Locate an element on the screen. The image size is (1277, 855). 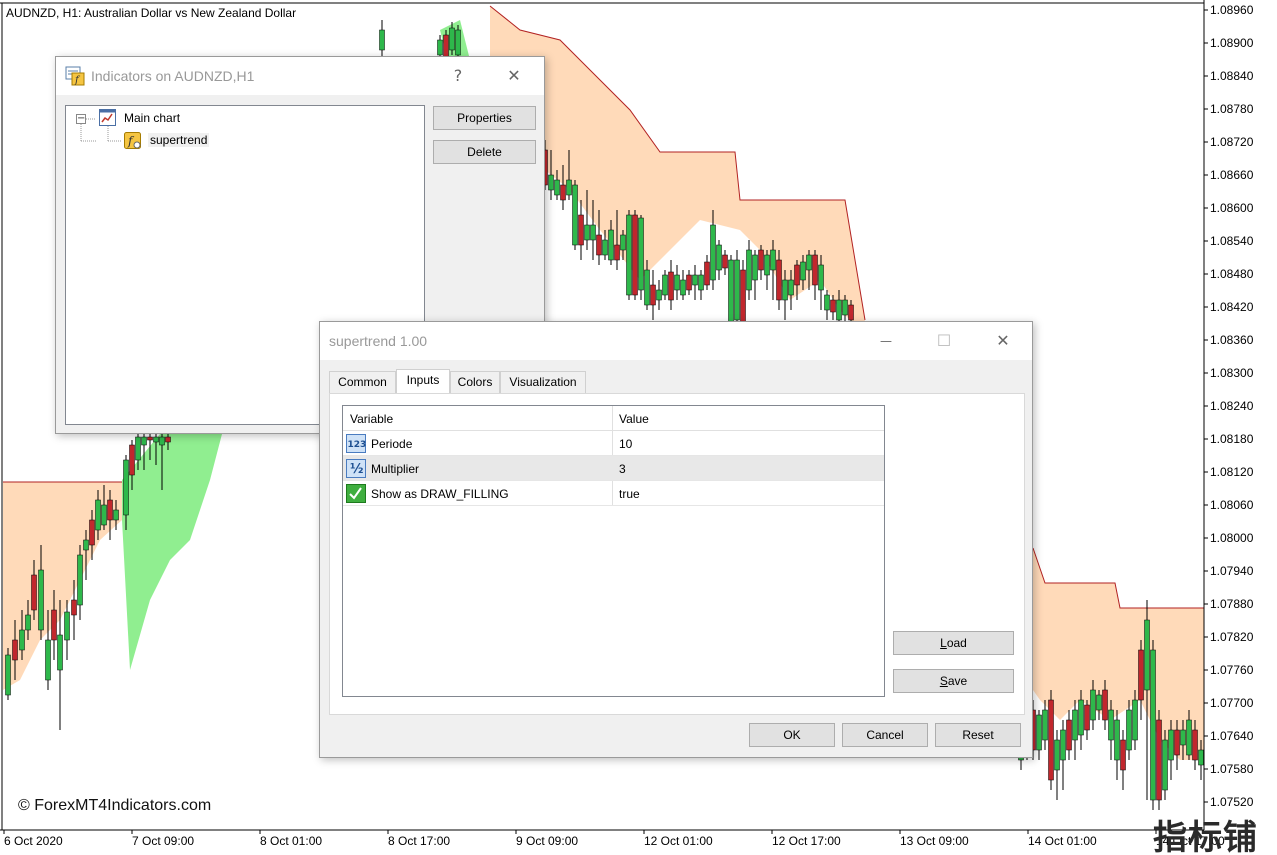
price-tick-label: 1.08240 is located at coordinates (1232, 406).